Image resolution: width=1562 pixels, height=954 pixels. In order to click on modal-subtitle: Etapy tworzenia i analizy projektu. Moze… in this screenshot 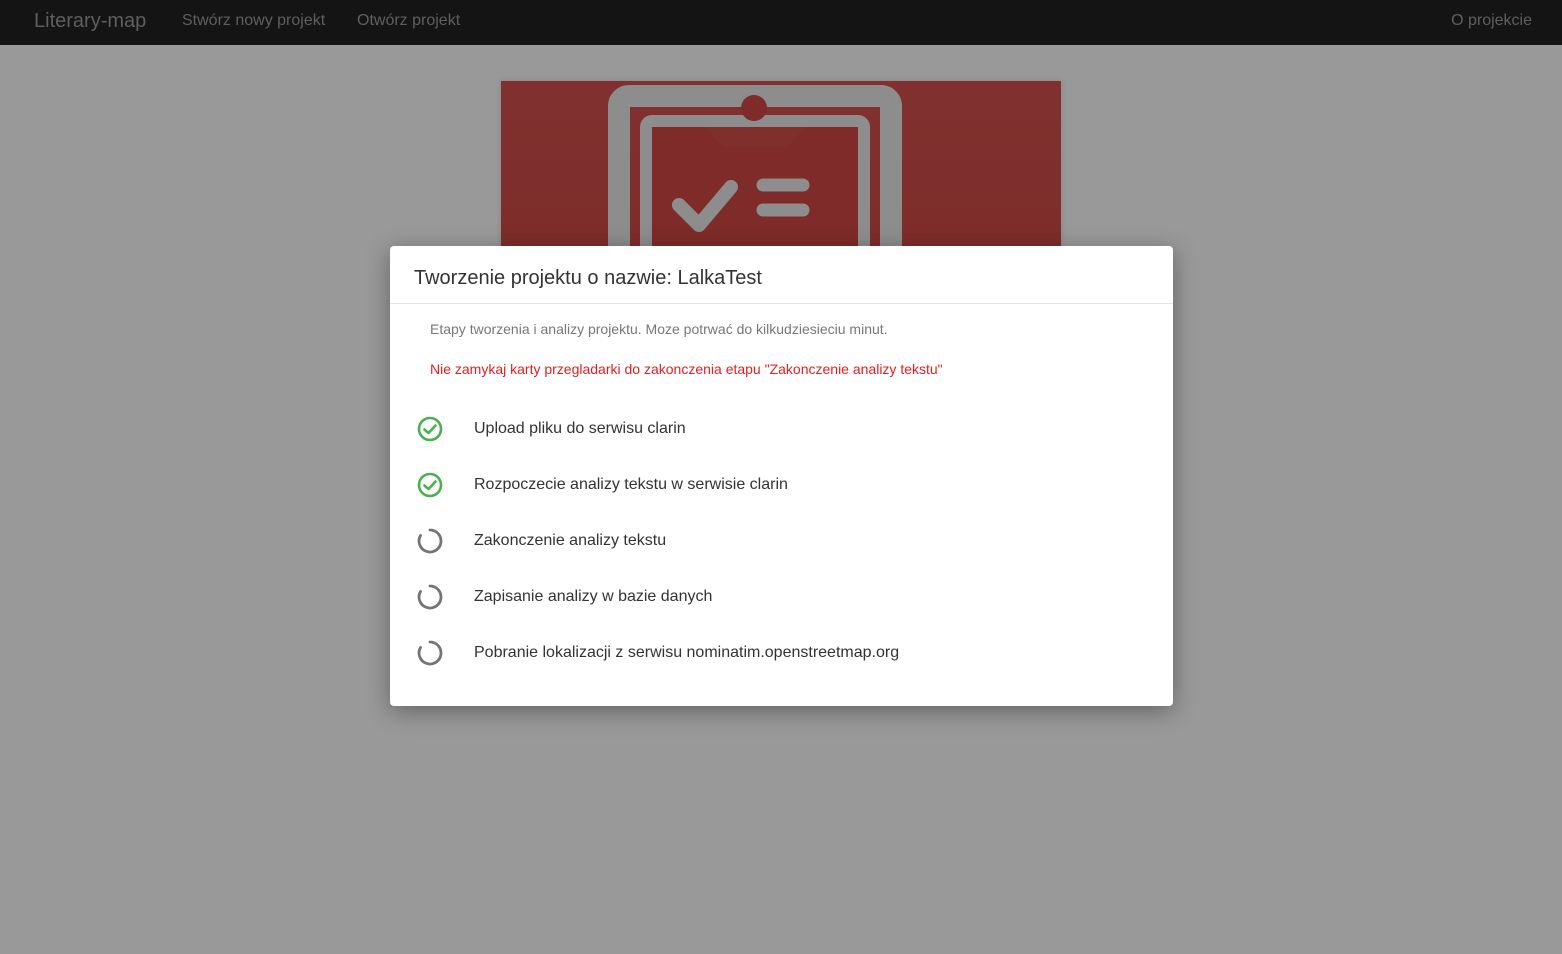, I will do `click(659, 329)`.